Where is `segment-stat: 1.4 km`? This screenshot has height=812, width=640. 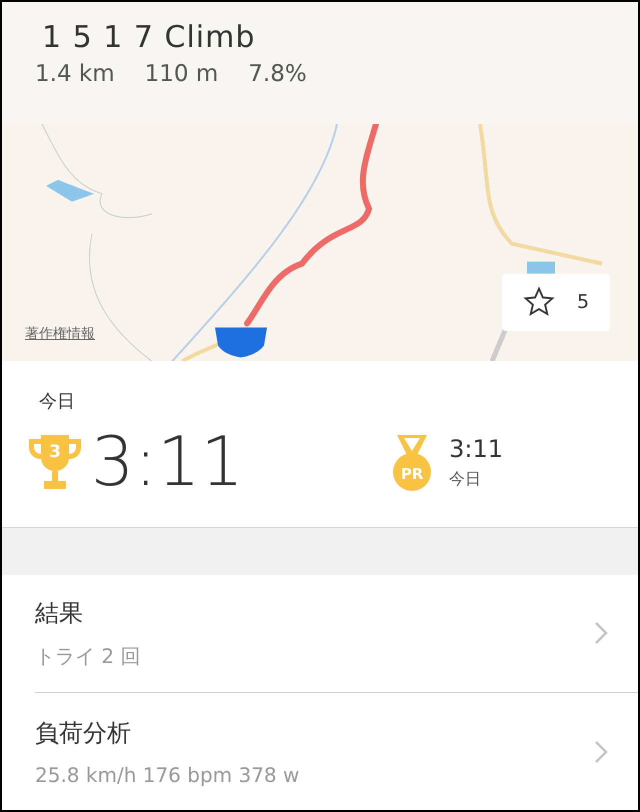 segment-stat: 1.4 km is located at coordinates (75, 74).